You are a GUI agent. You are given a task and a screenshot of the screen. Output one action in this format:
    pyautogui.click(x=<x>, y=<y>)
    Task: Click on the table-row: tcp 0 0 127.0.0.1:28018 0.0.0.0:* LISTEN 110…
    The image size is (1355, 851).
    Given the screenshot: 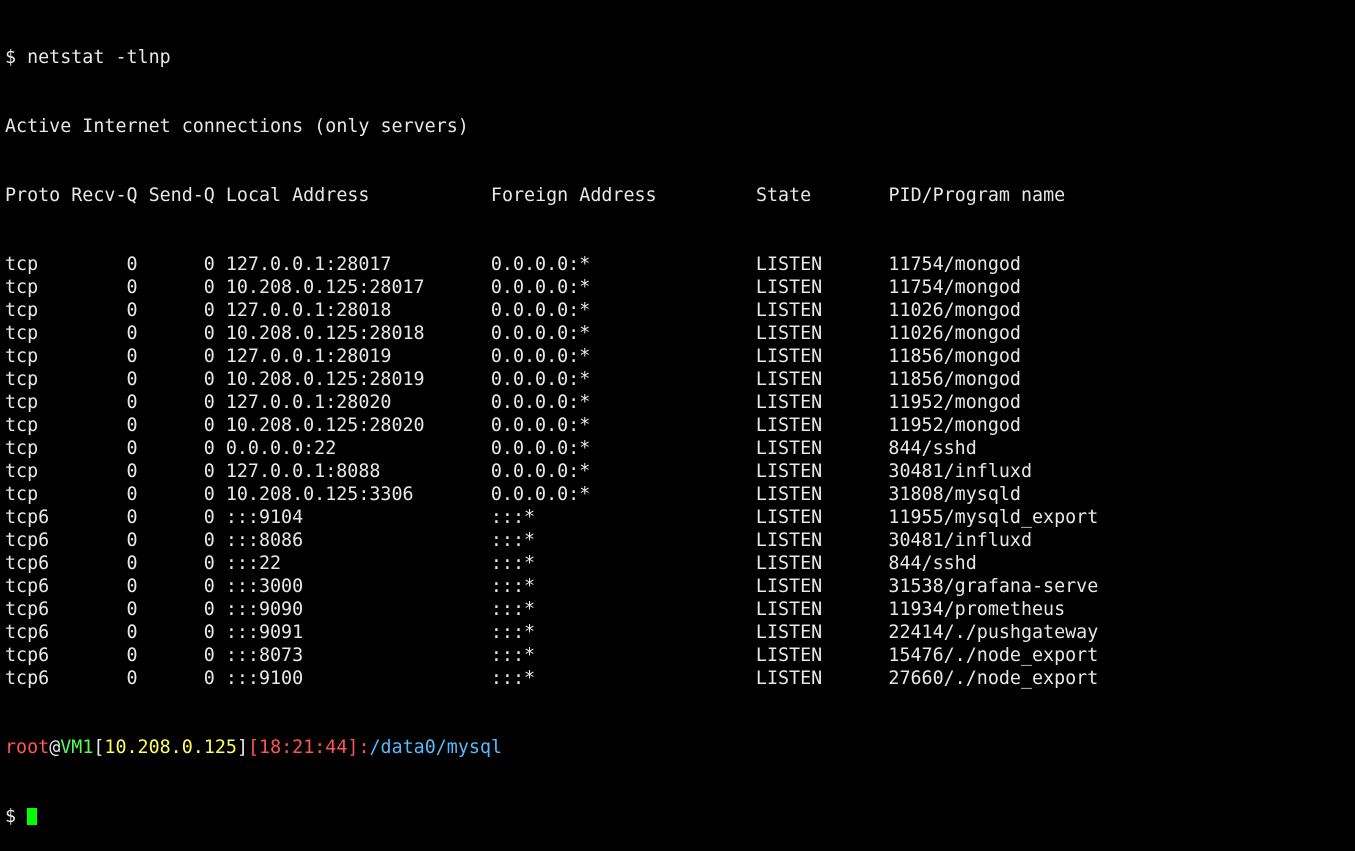 What is the action you would take?
    pyautogui.click(x=551, y=310)
    